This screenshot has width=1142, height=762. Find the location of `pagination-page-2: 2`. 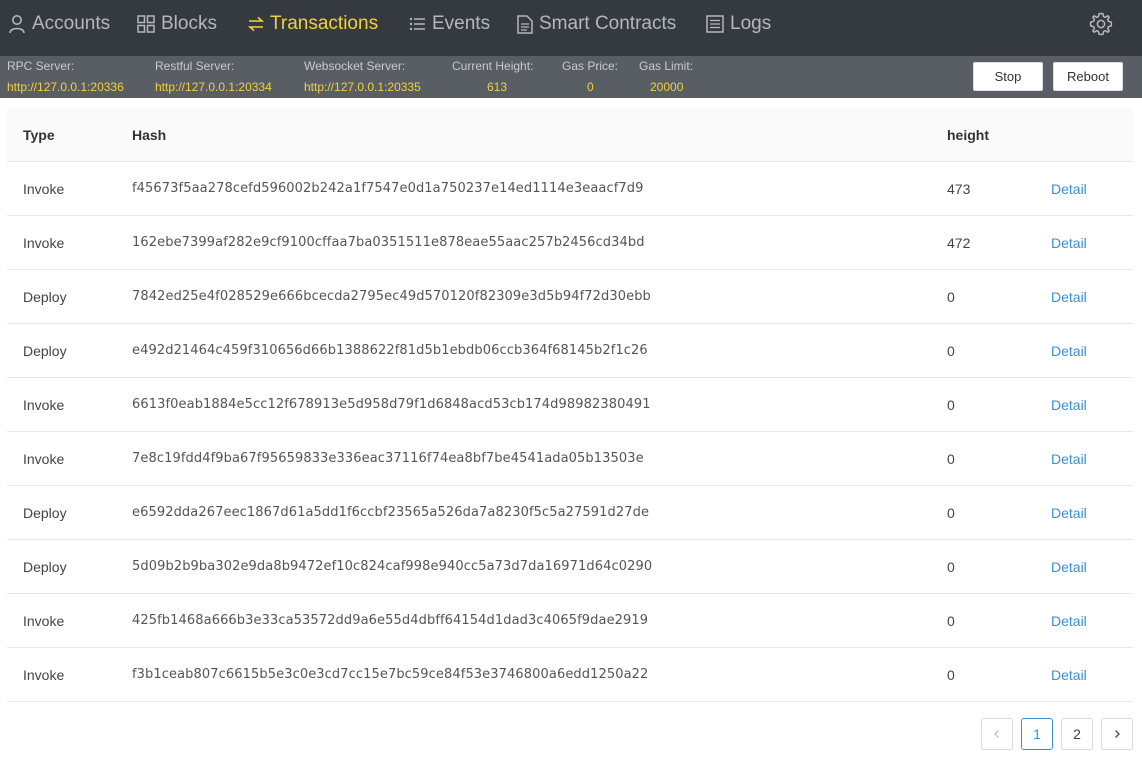

pagination-page-2: 2 is located at coordinates (1077, 734).